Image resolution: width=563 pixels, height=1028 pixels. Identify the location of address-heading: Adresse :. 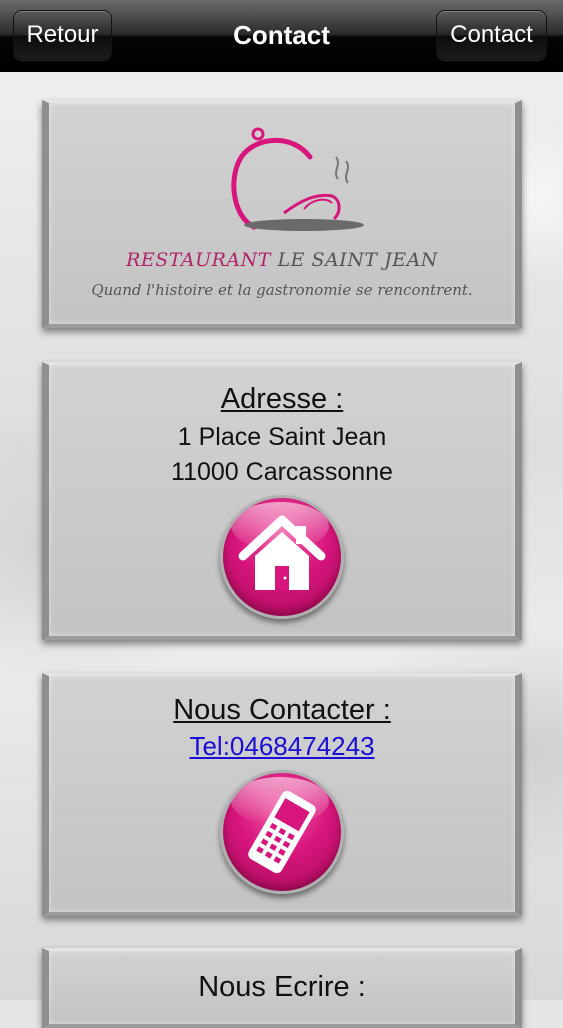
(282, 399).